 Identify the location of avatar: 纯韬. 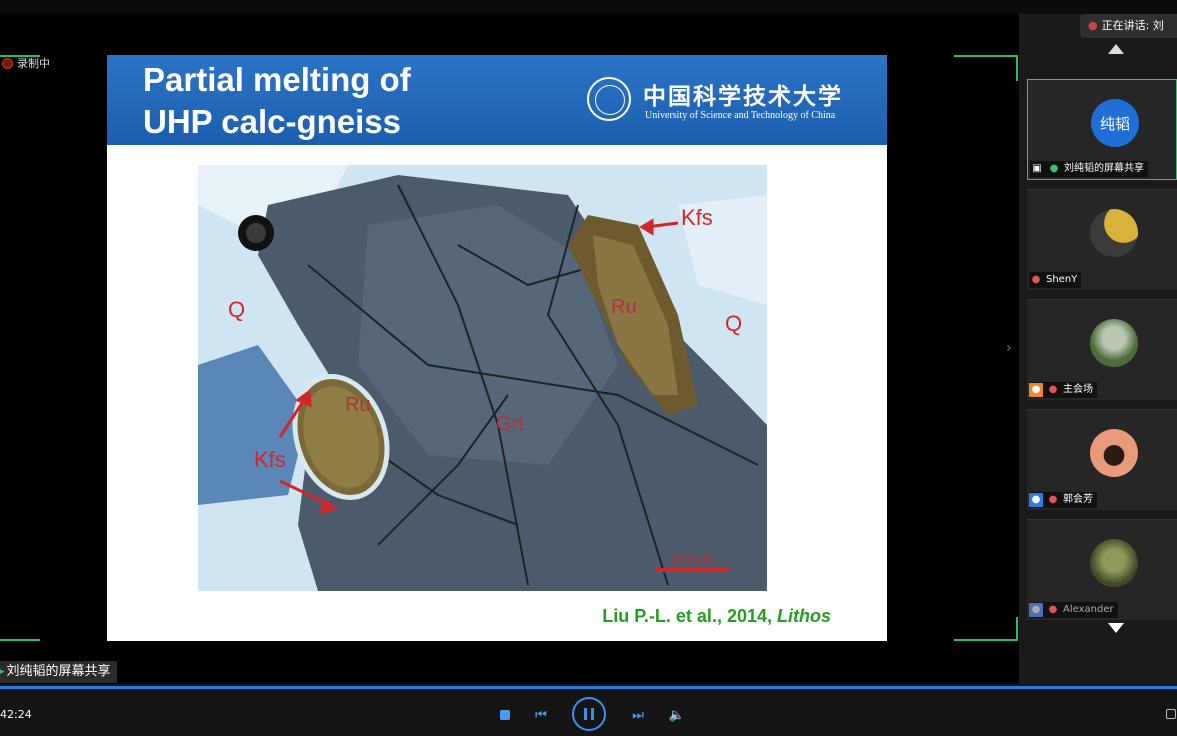
(1115, 123).